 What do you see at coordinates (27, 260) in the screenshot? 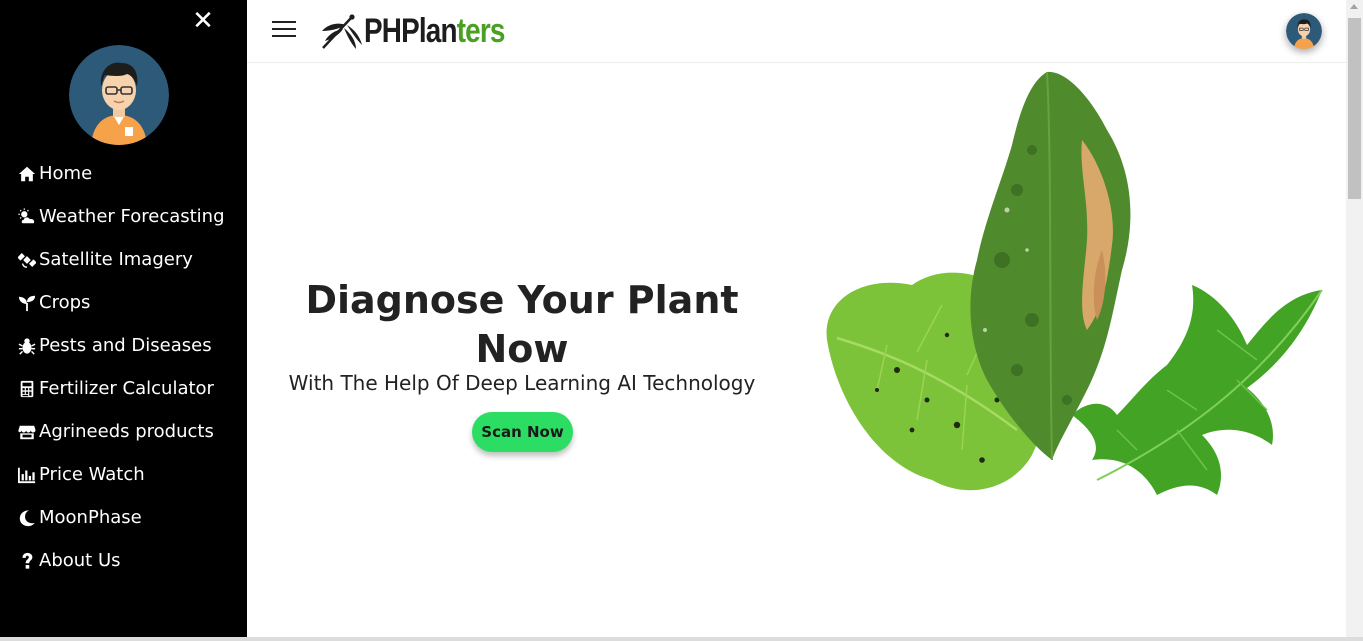
I see `satellite-icon` at bounding box center [27, 260].